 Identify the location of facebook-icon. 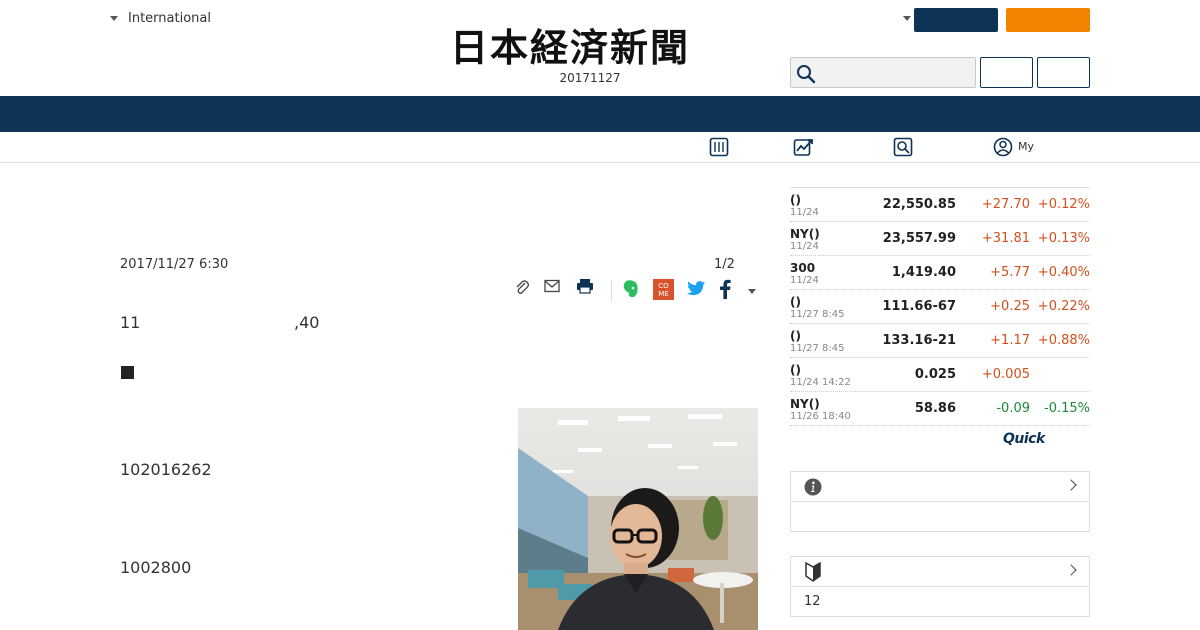
(725, 289).